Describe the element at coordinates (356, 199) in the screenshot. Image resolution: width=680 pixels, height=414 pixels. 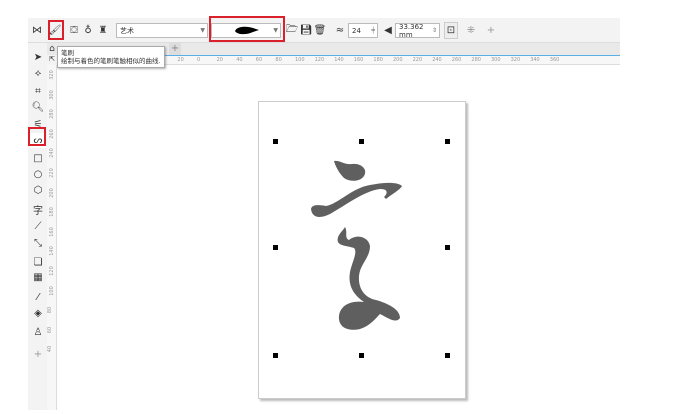
I see `stroke-horizontal` at that location.